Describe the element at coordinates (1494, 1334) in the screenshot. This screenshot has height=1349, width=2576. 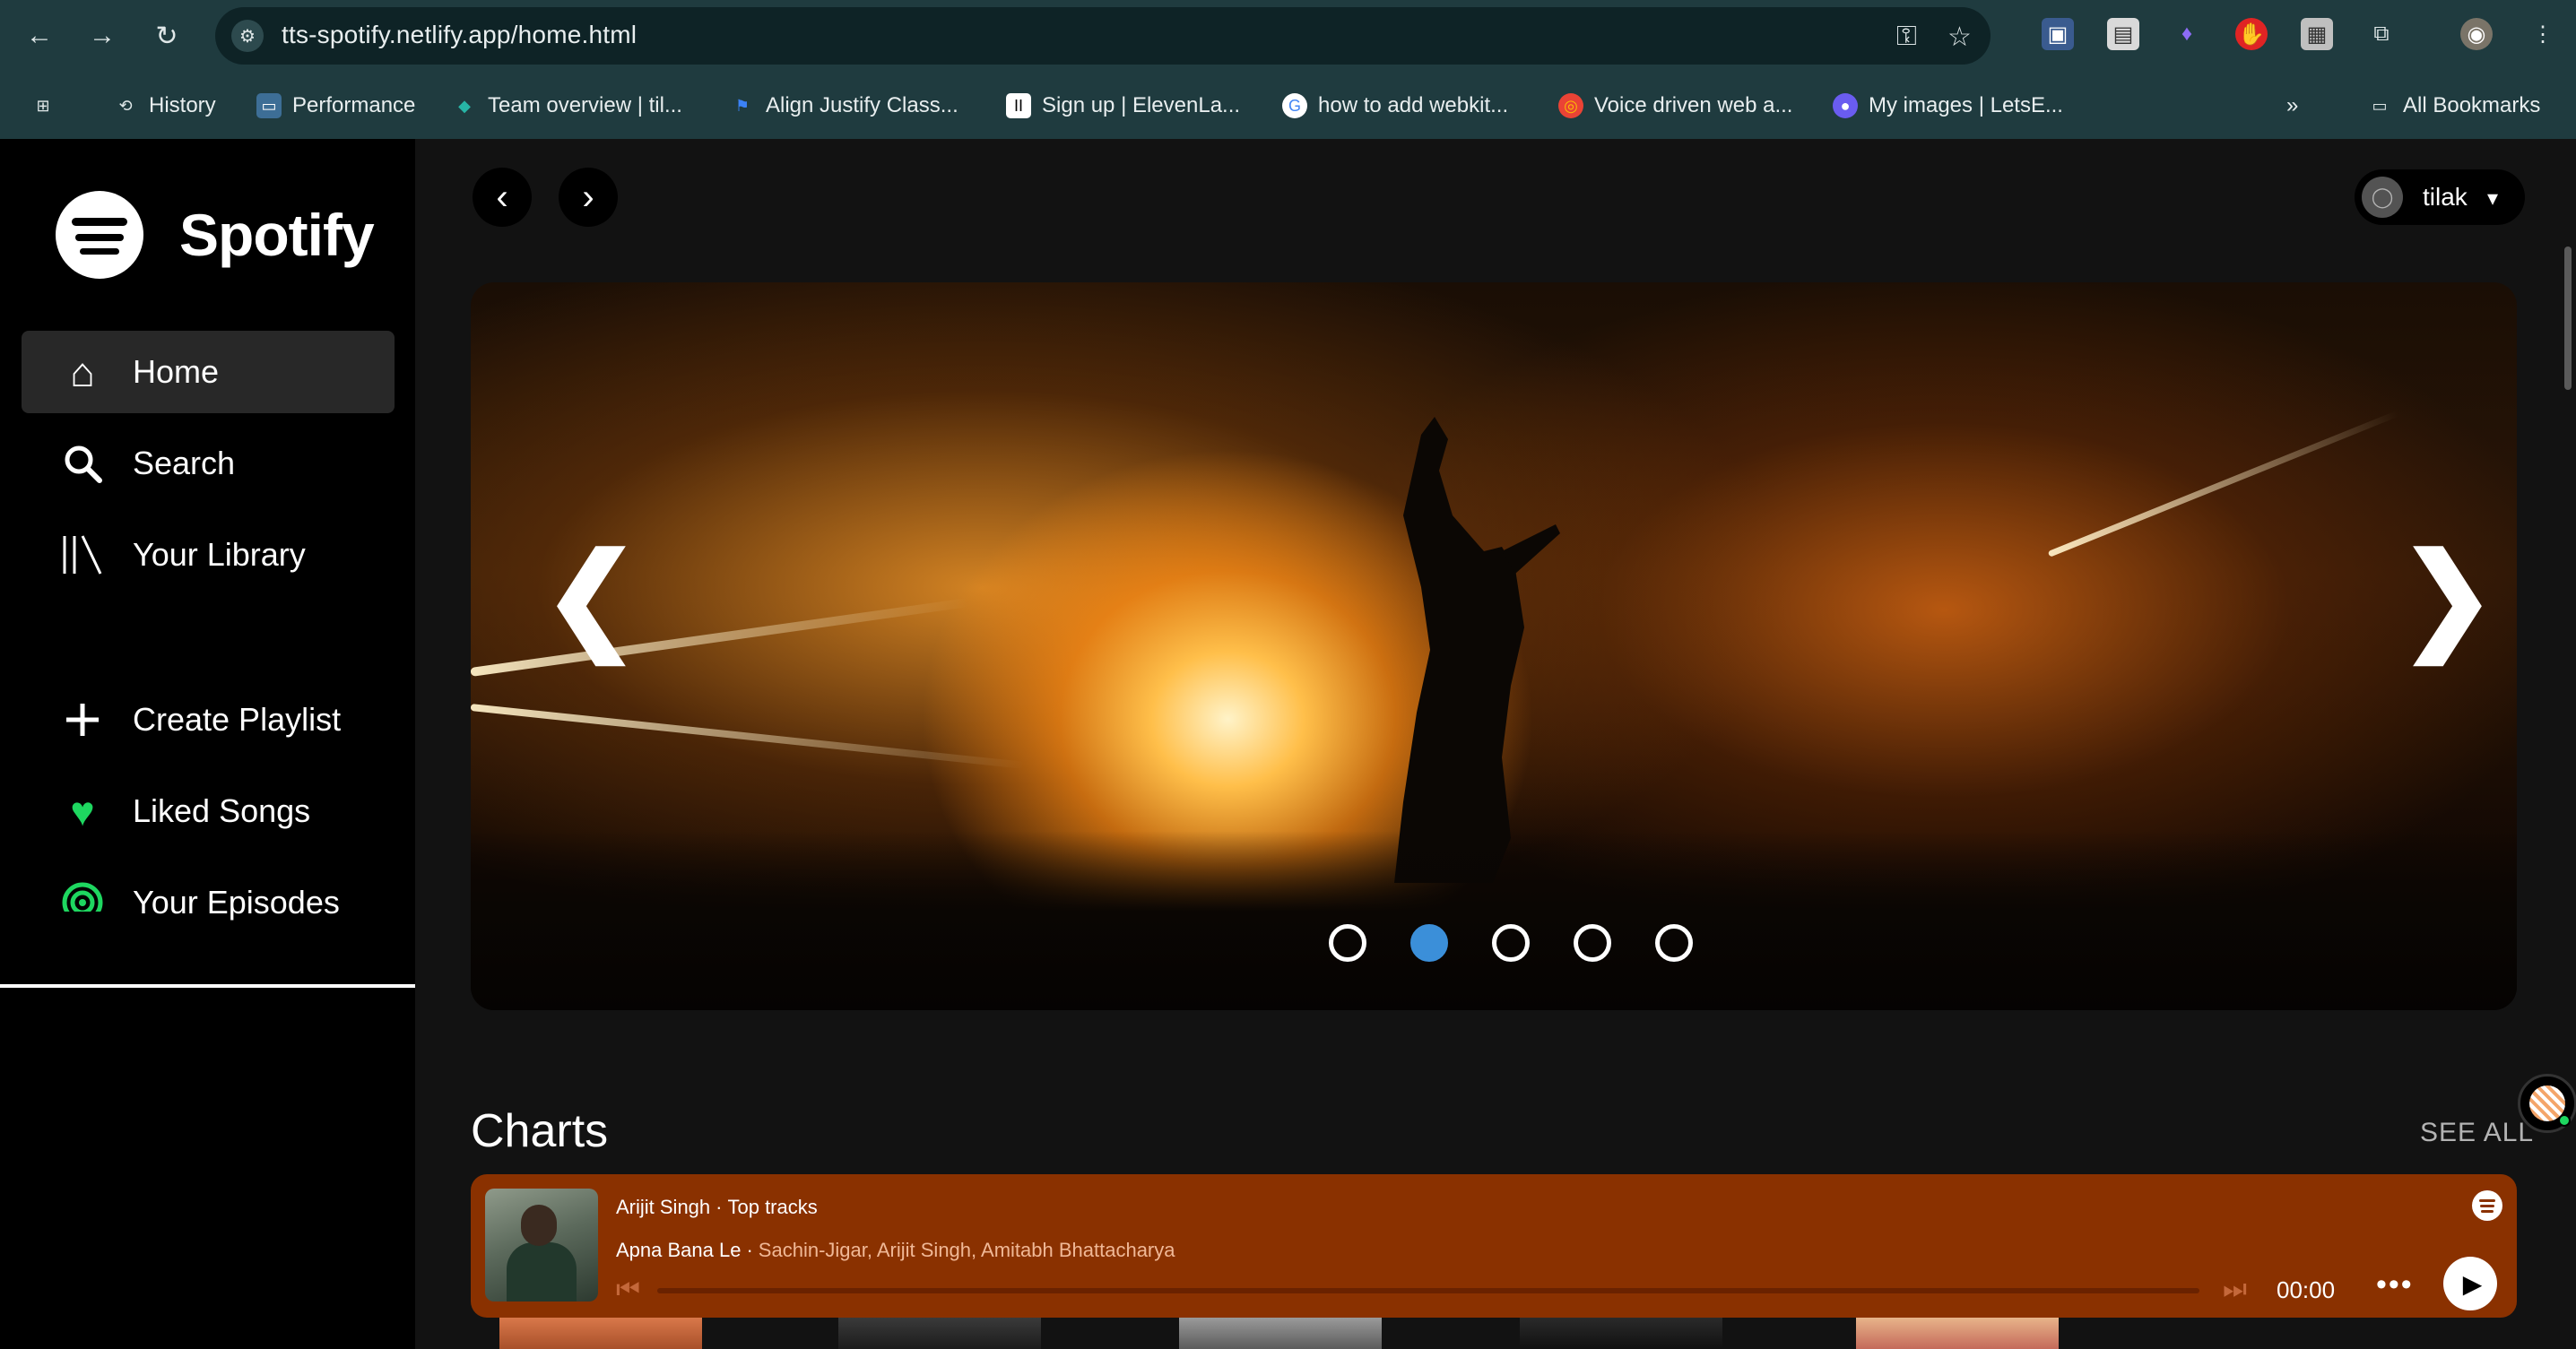
I see `charts-row` at that location.